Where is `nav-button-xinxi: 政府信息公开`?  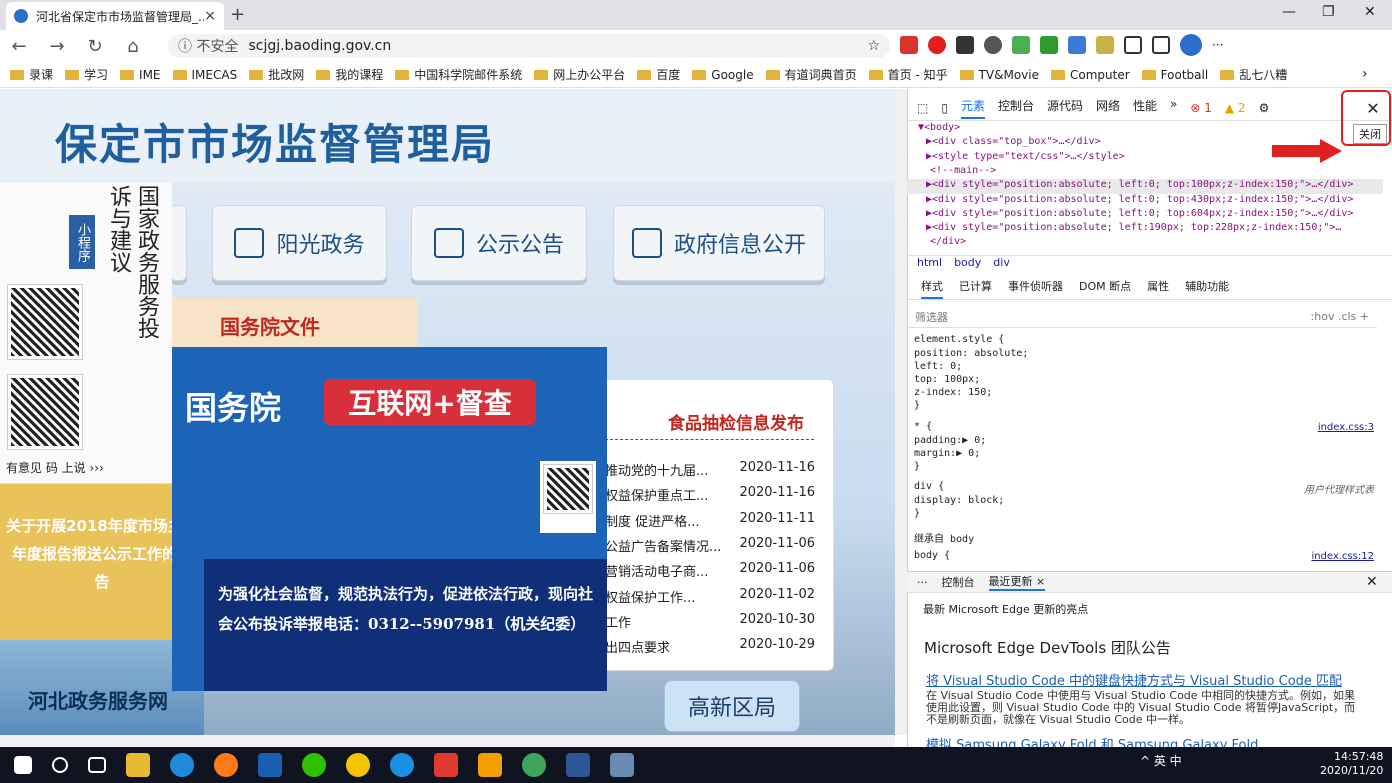 nav-button-xinxi: 政府信息公开 is located at coordinates (719, 243).